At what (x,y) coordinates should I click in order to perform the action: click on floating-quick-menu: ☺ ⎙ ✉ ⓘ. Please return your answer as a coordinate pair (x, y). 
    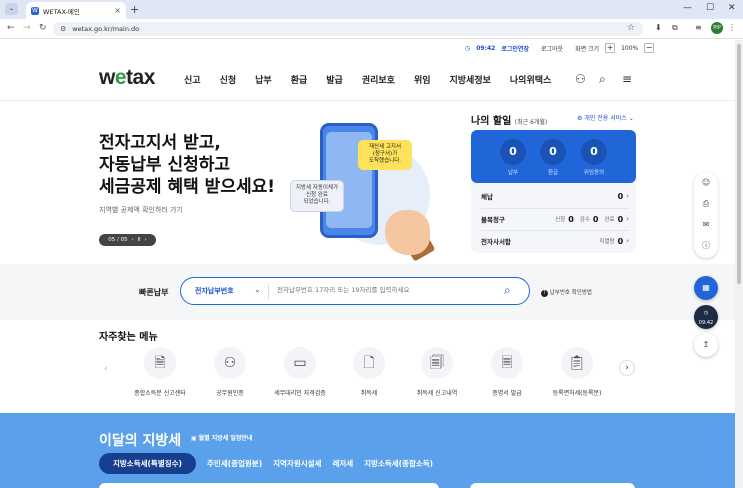
    Looking at the image, I should click on (706, 215).